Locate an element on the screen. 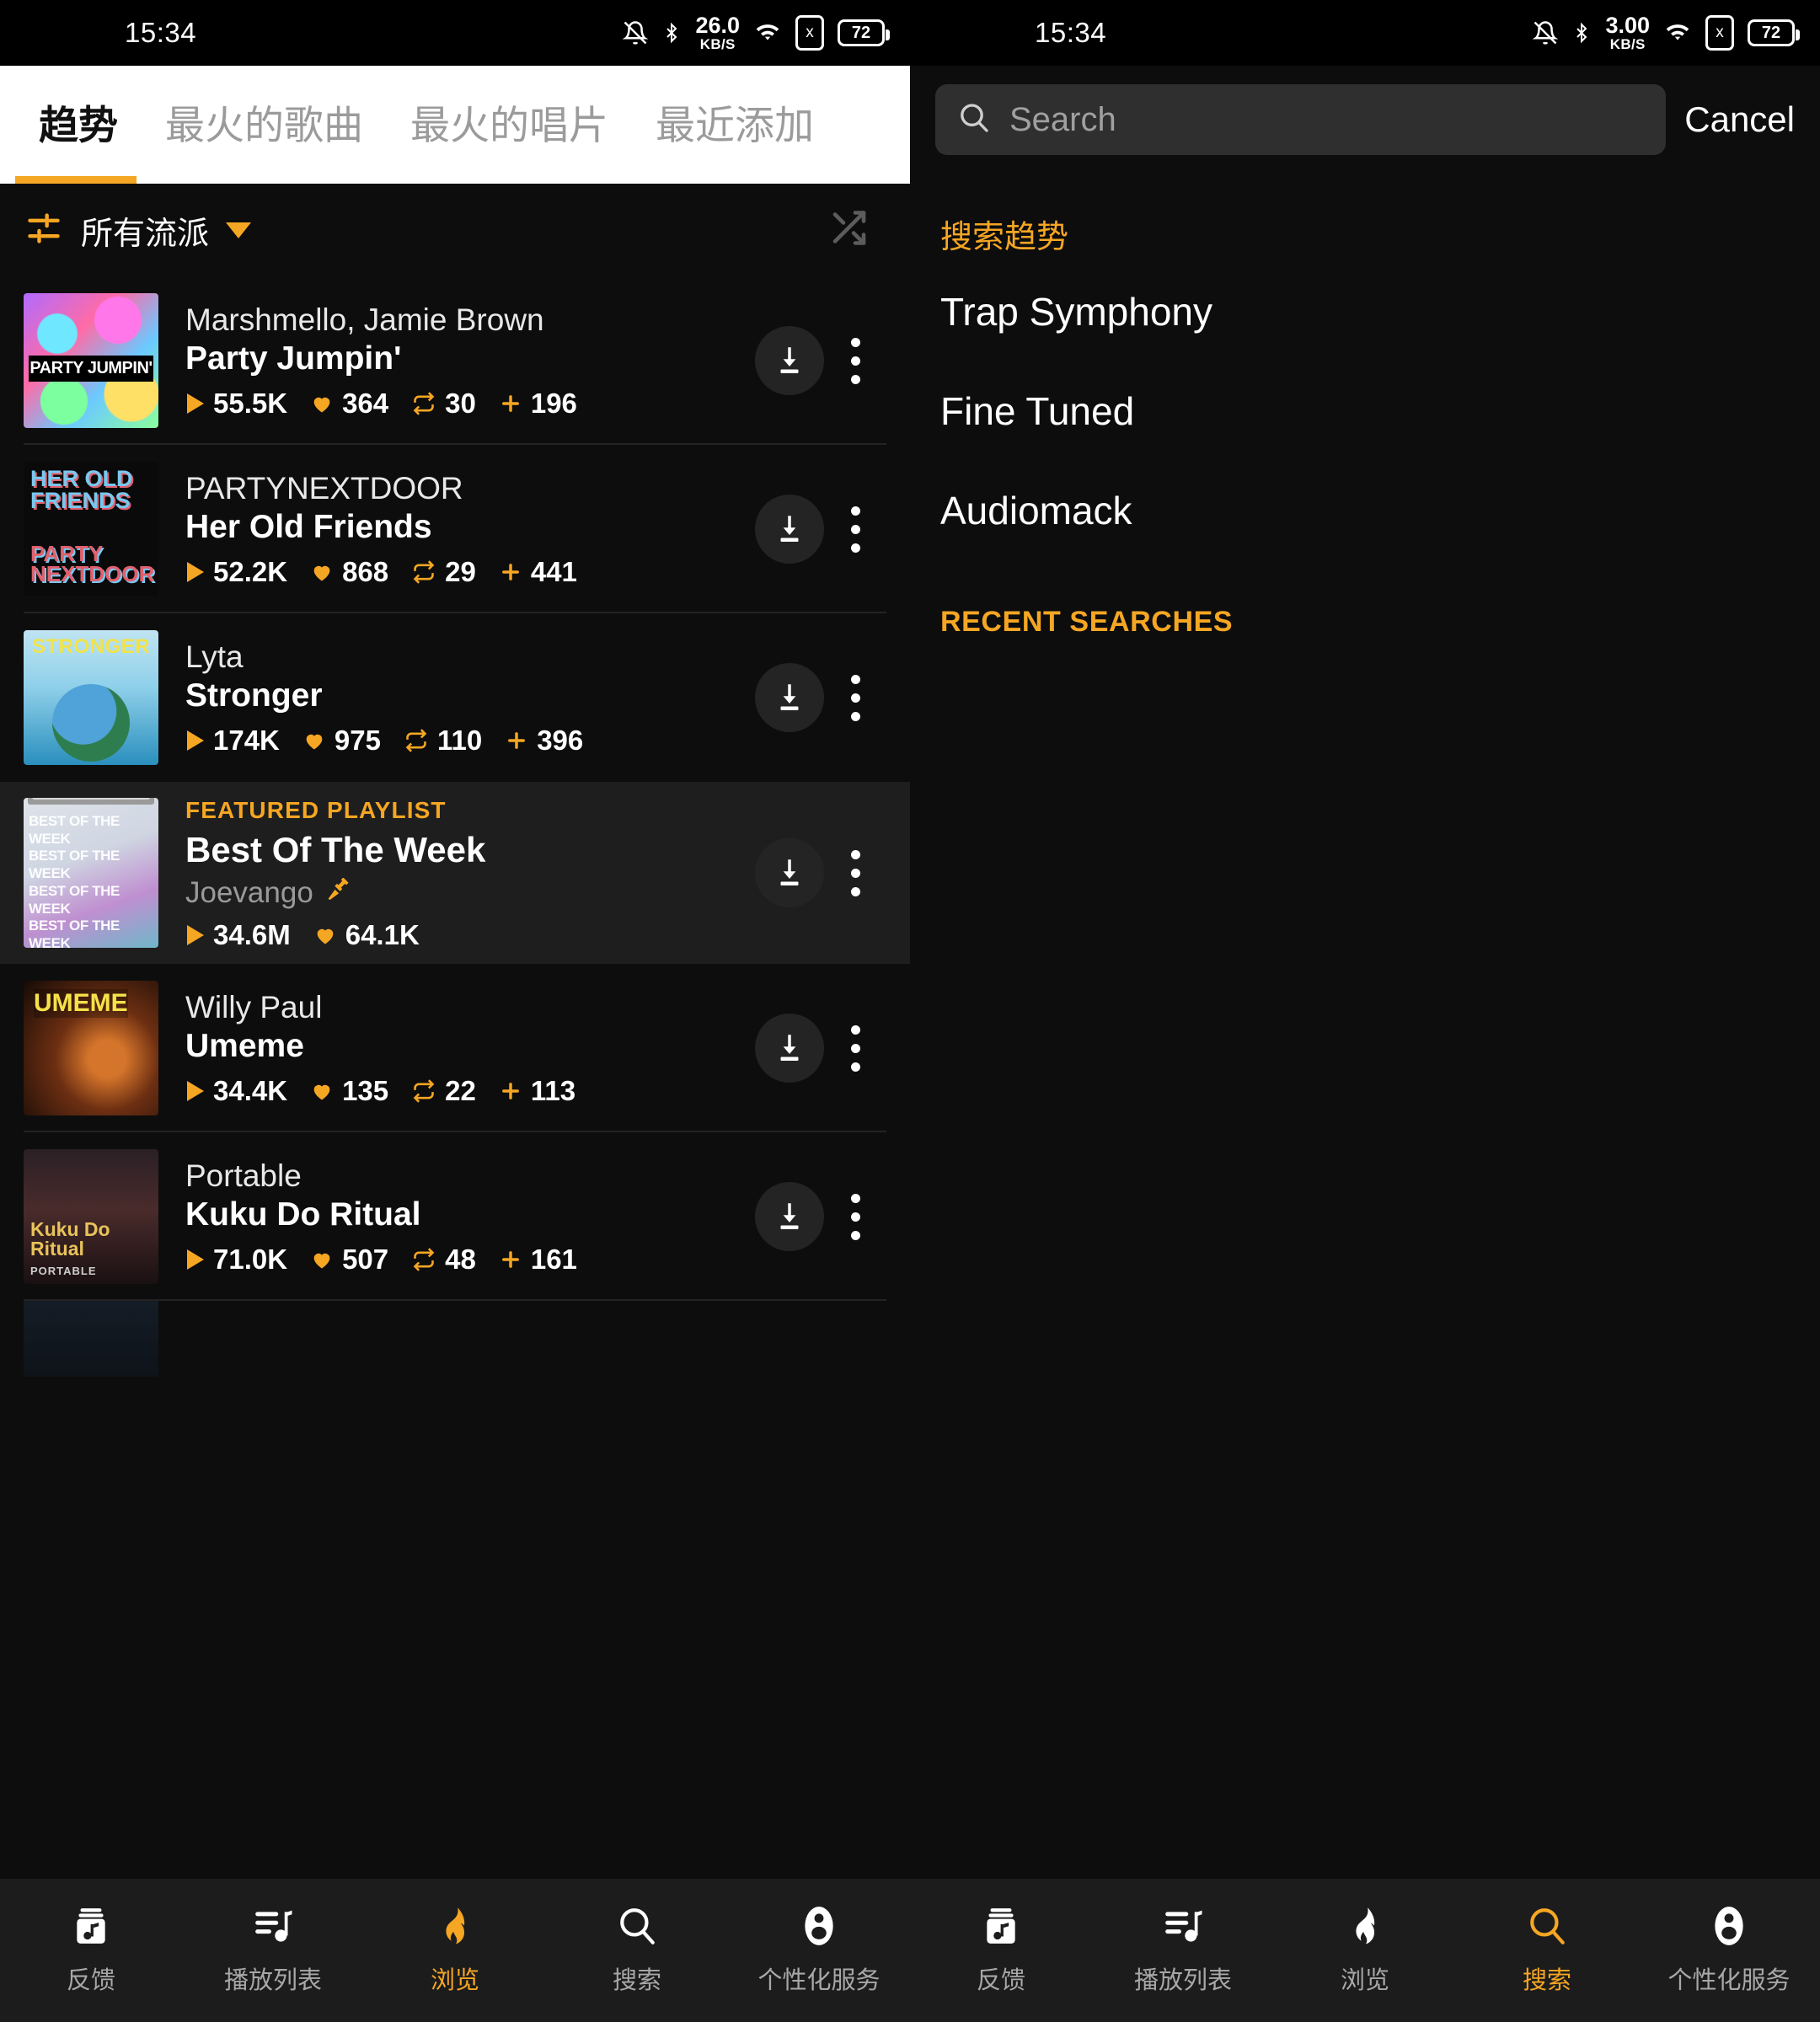  cancel-button: Cancel is located at coordinates (1739, 119).